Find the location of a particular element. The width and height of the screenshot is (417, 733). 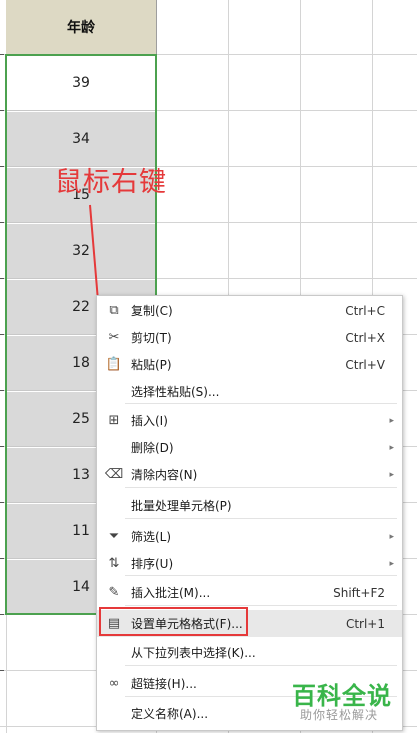

menu-item-label: 清除内容(N) is located at coordinates (164, 475).